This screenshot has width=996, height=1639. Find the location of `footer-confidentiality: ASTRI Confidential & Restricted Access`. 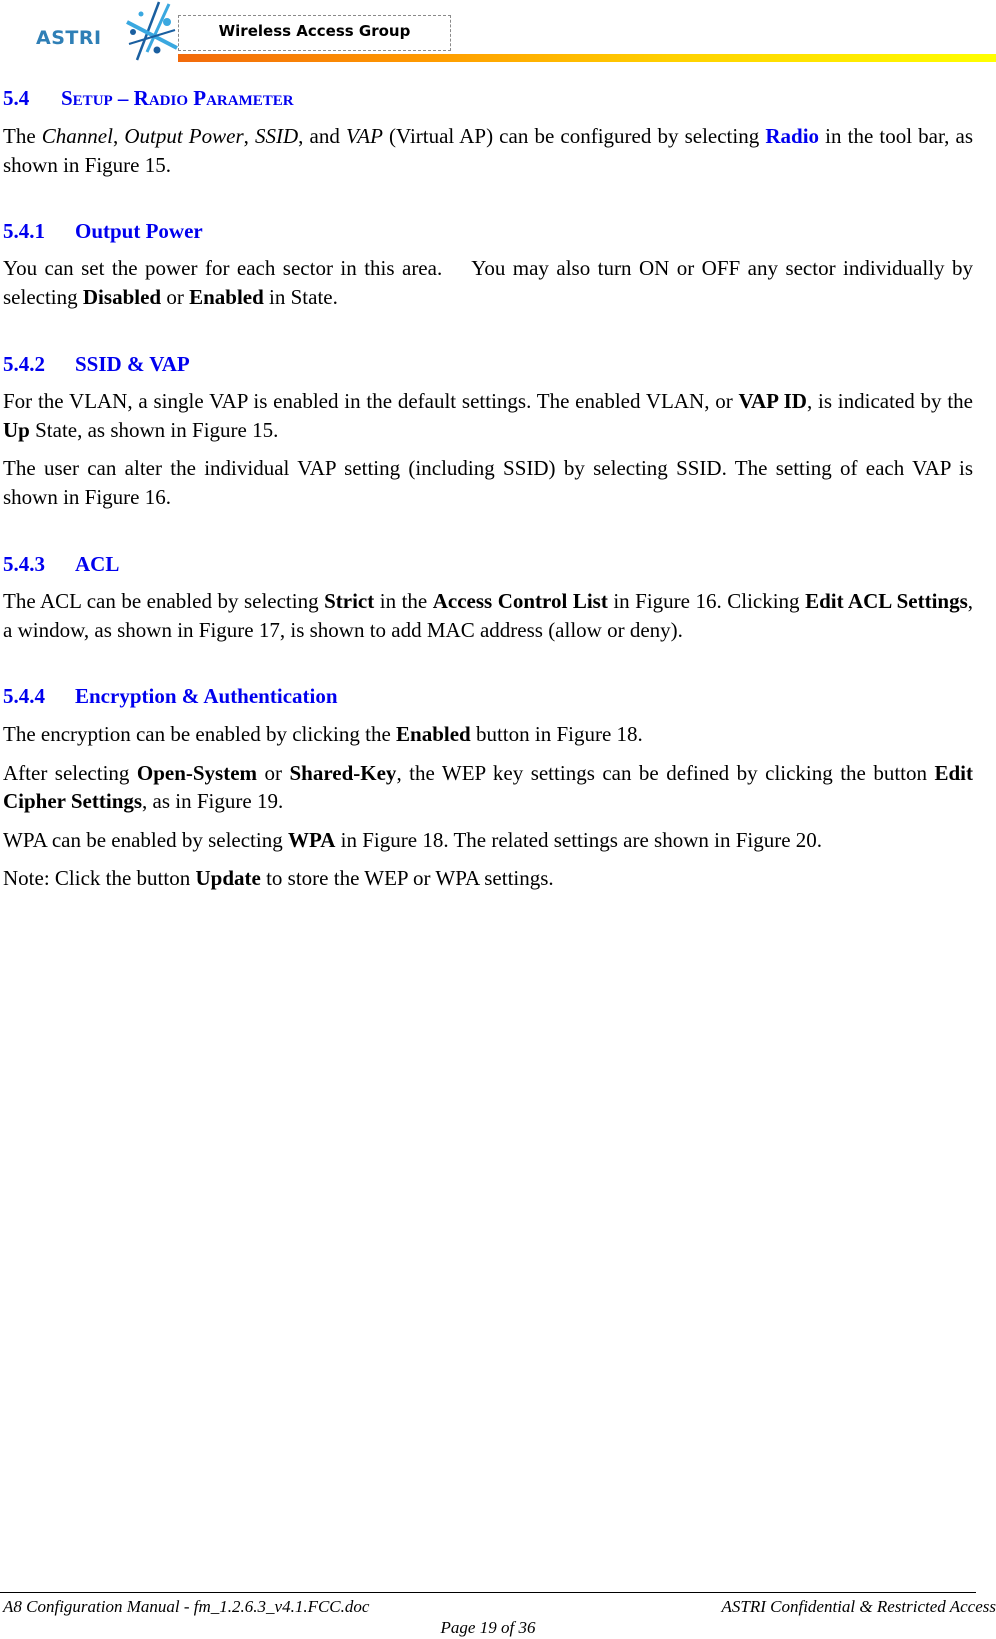

footer-confidentiality: ASTRI Confidential & Restricted Access is located at coordinates (858, 1606).